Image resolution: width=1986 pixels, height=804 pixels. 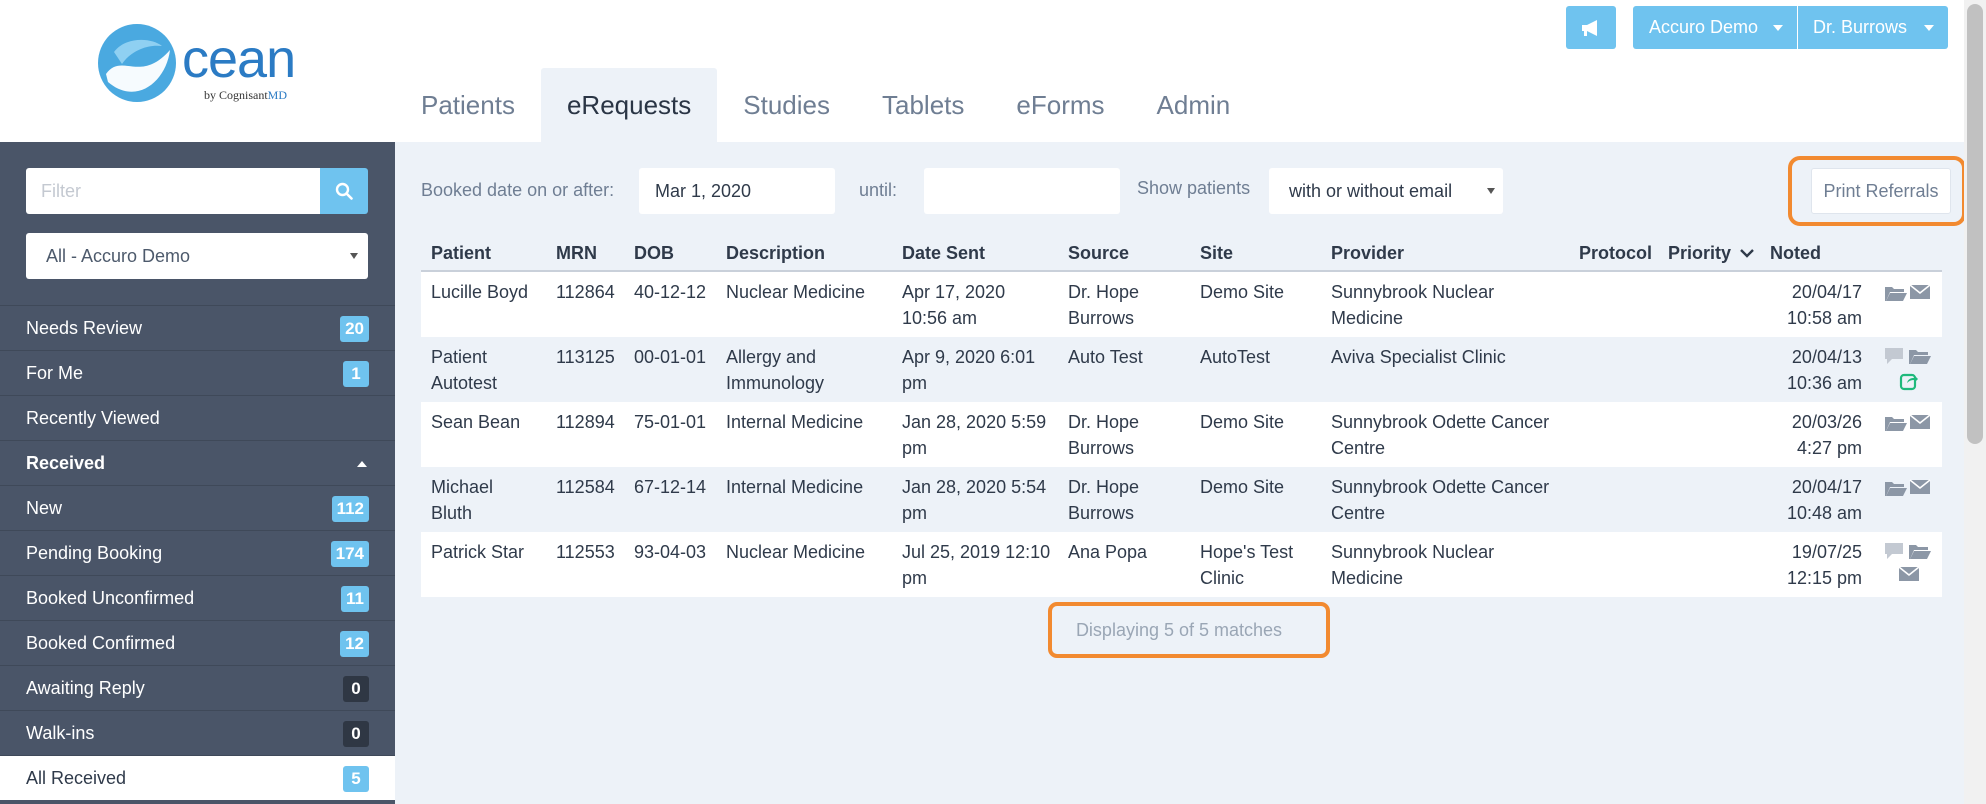 What do you see at coordinates (1829, 448) in the screenshot?
I see `cell-line: 4:27 pm` at bounding box center [1829, 448].